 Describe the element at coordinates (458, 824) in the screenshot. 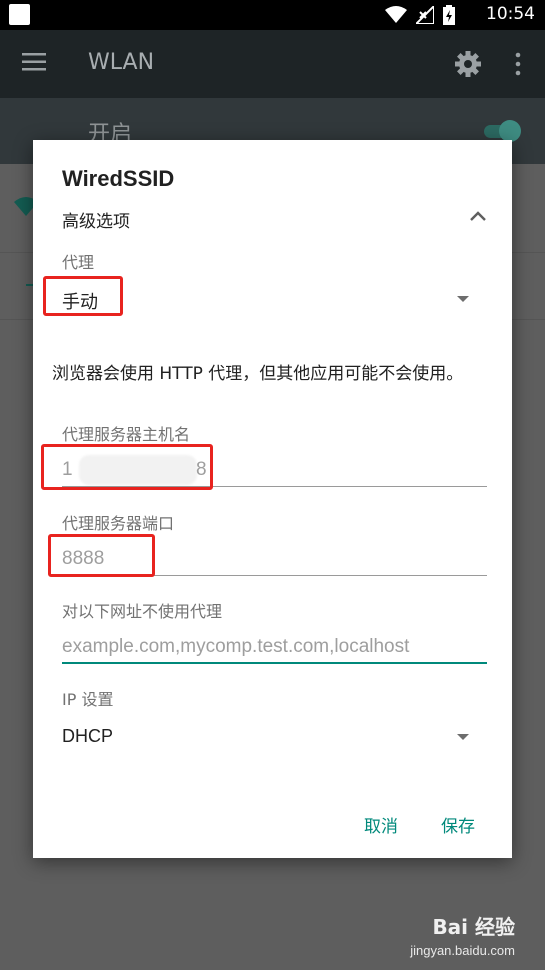

I see `save-button: 保存` at that location.